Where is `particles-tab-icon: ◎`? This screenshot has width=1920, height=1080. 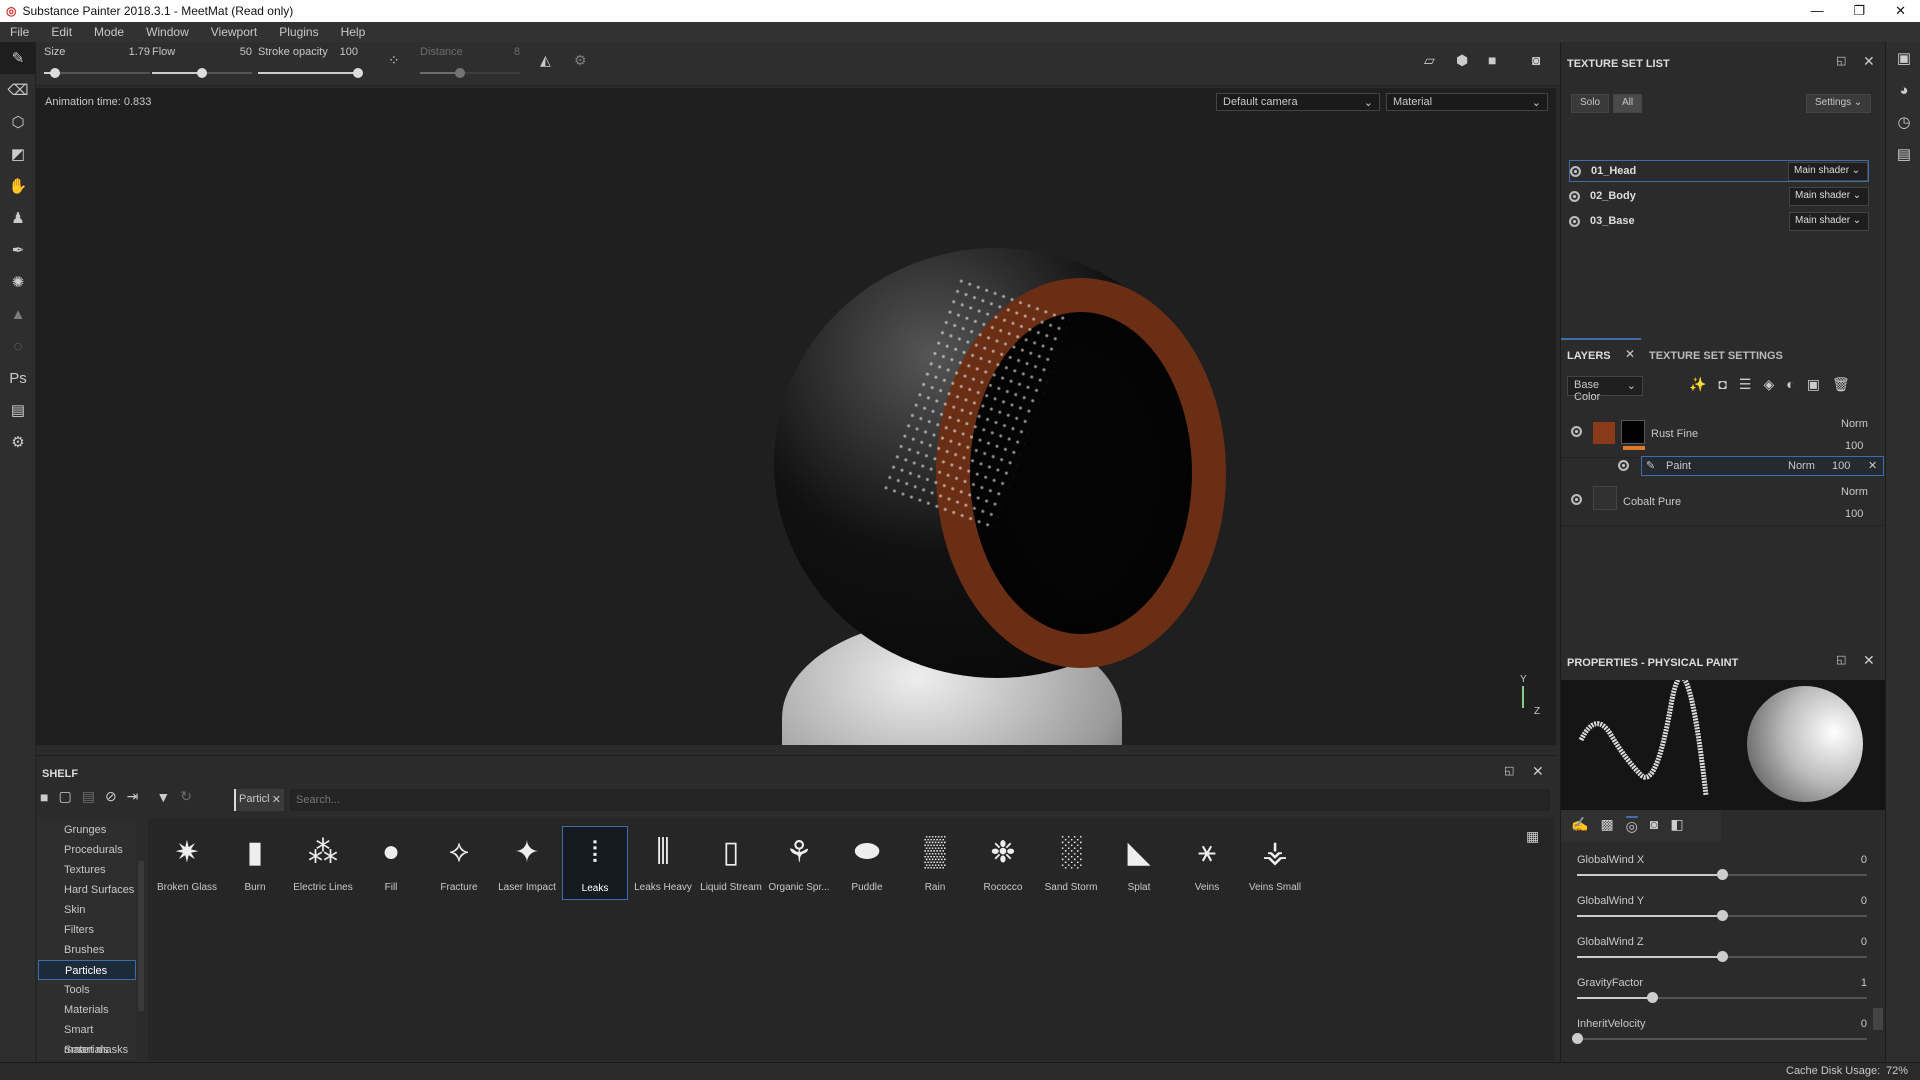
particles-tab-icon: ◎ is located at coordinates (1631, 826).